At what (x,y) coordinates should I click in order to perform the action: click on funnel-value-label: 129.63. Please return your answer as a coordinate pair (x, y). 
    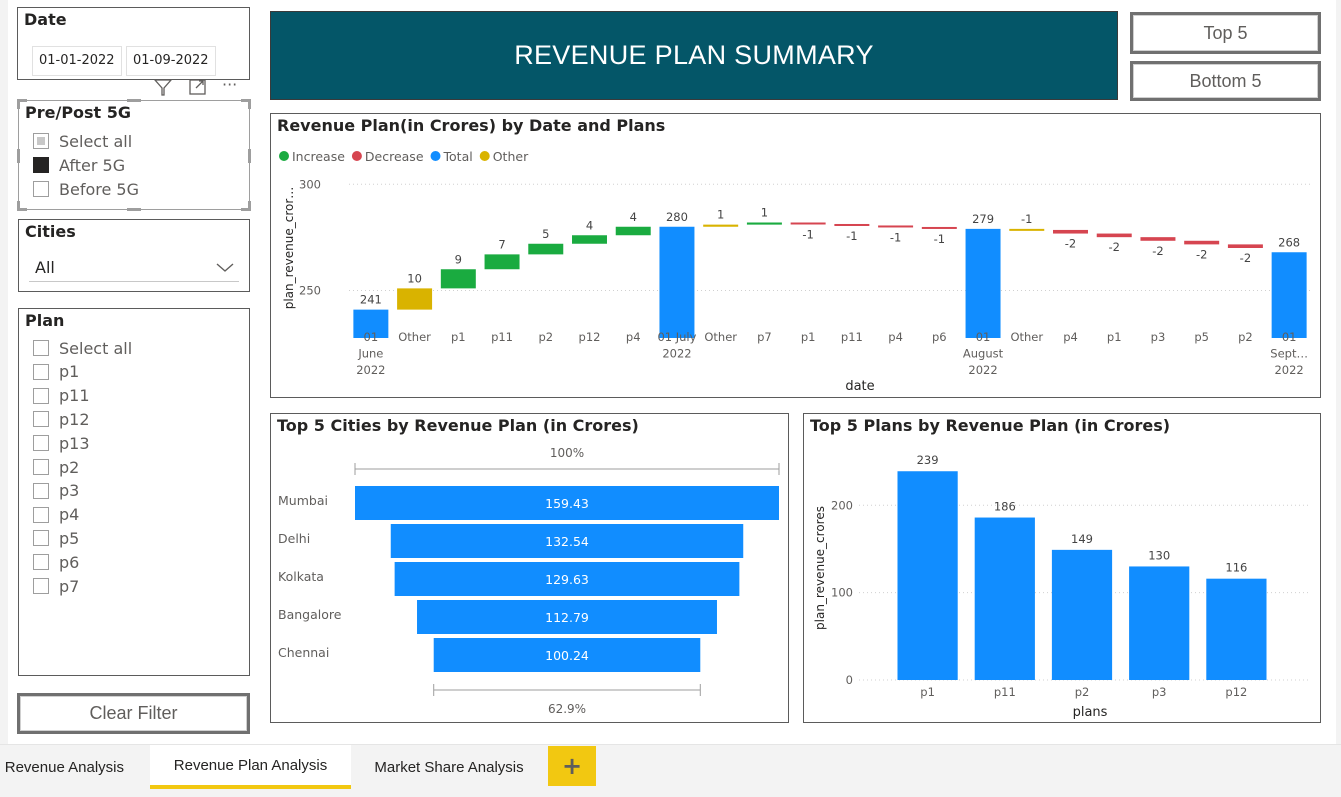
    Looking at the image, I should click on (567, 579).